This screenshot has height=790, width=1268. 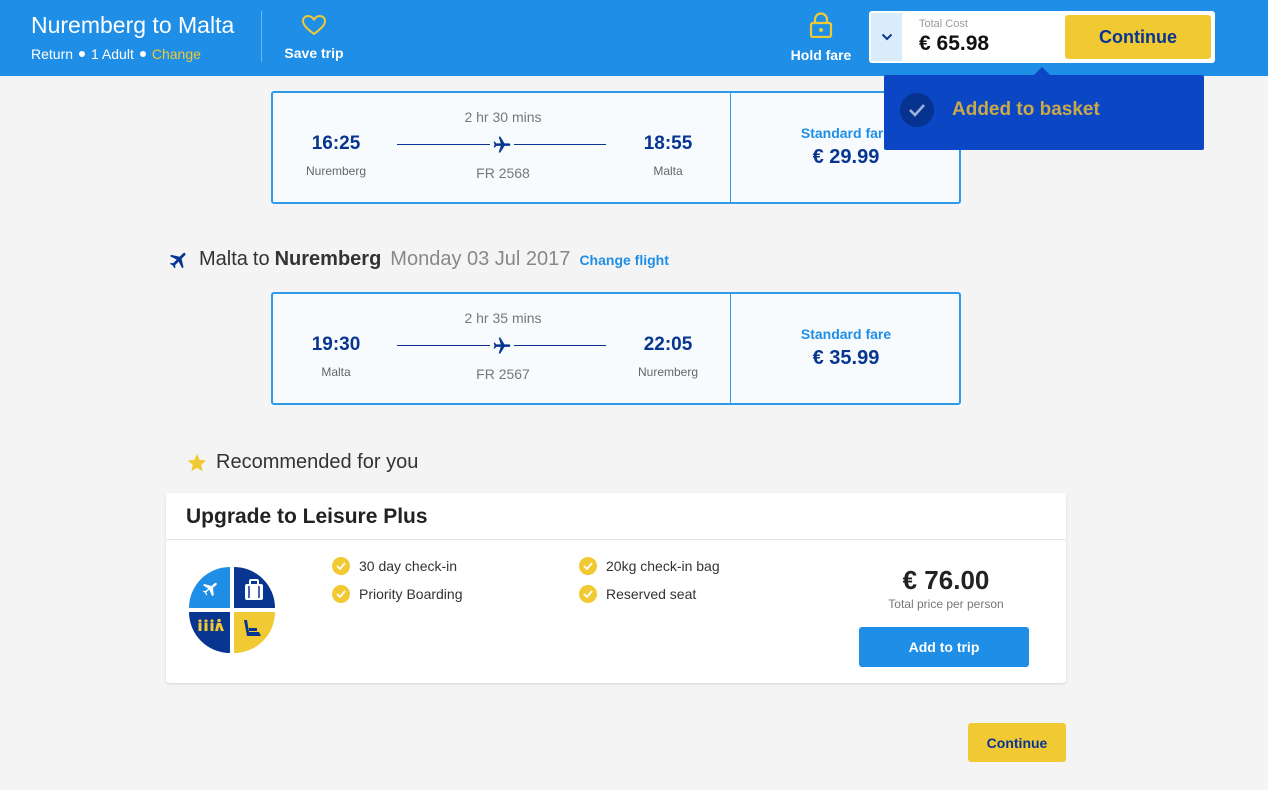 I want to click on benefit-label: 20kg check-in bag, so click(x=663, y=566).